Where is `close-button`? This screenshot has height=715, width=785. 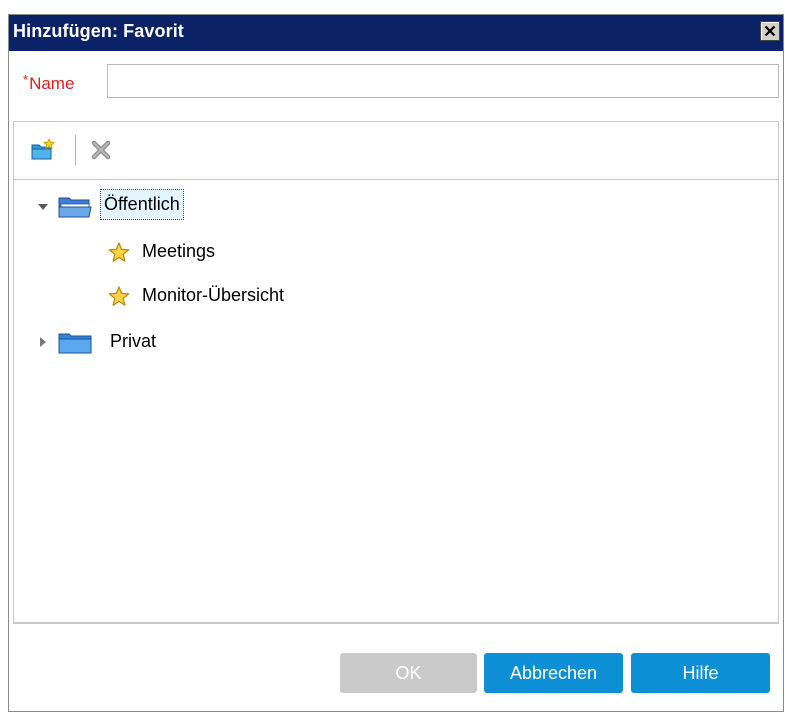 close-button is located at coordinates (770, 31).